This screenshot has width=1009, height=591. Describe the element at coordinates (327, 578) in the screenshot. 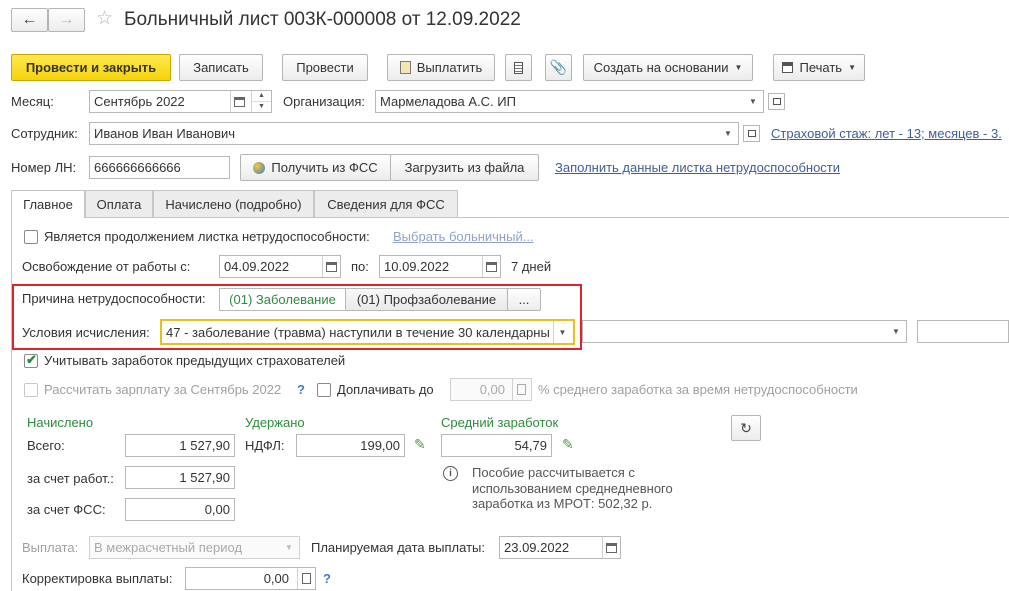

I see `correction-help-icon: ?` at that location.